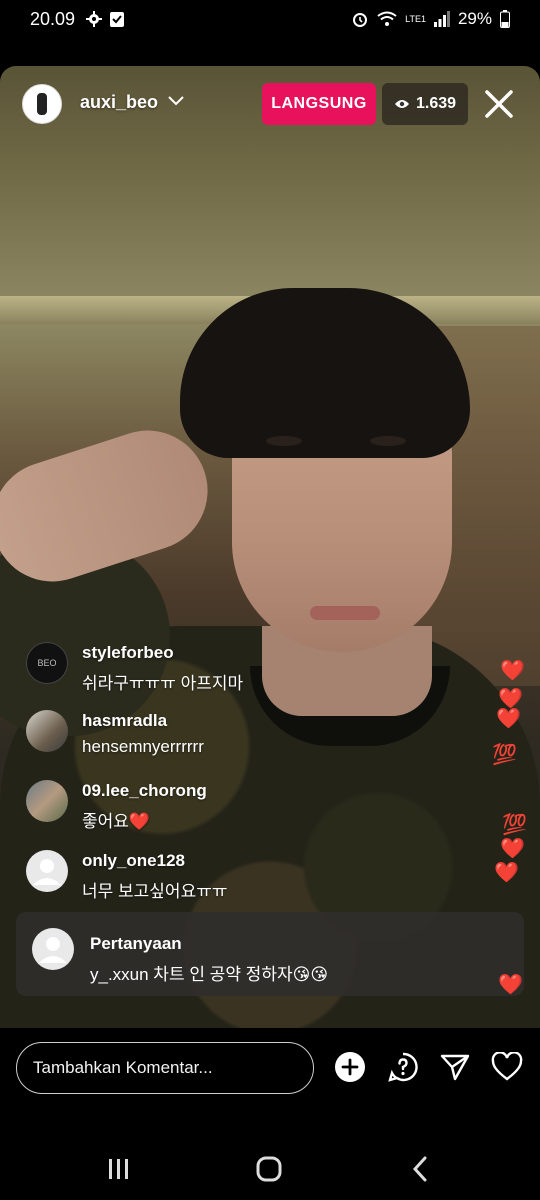 This screenshot has width=540, height=1200. I want to click on comment-username: hasmradla, so click(143, 721).